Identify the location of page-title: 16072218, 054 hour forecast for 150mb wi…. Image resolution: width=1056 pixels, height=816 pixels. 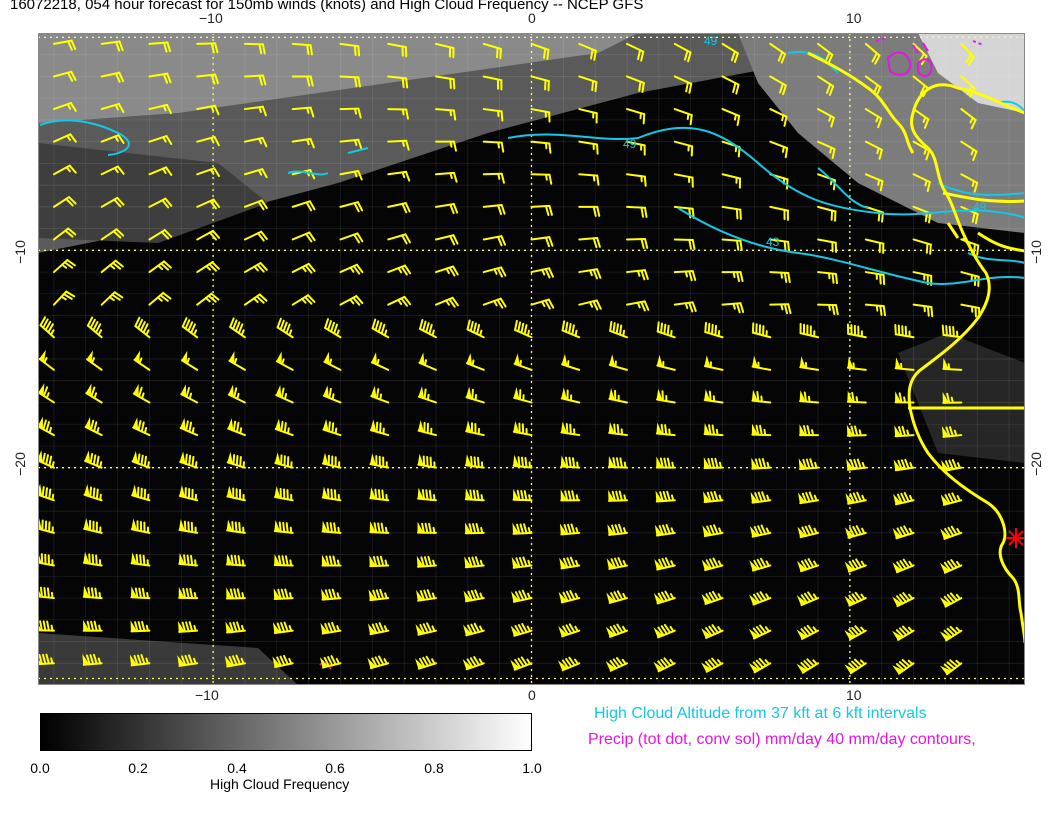
(327, 6).